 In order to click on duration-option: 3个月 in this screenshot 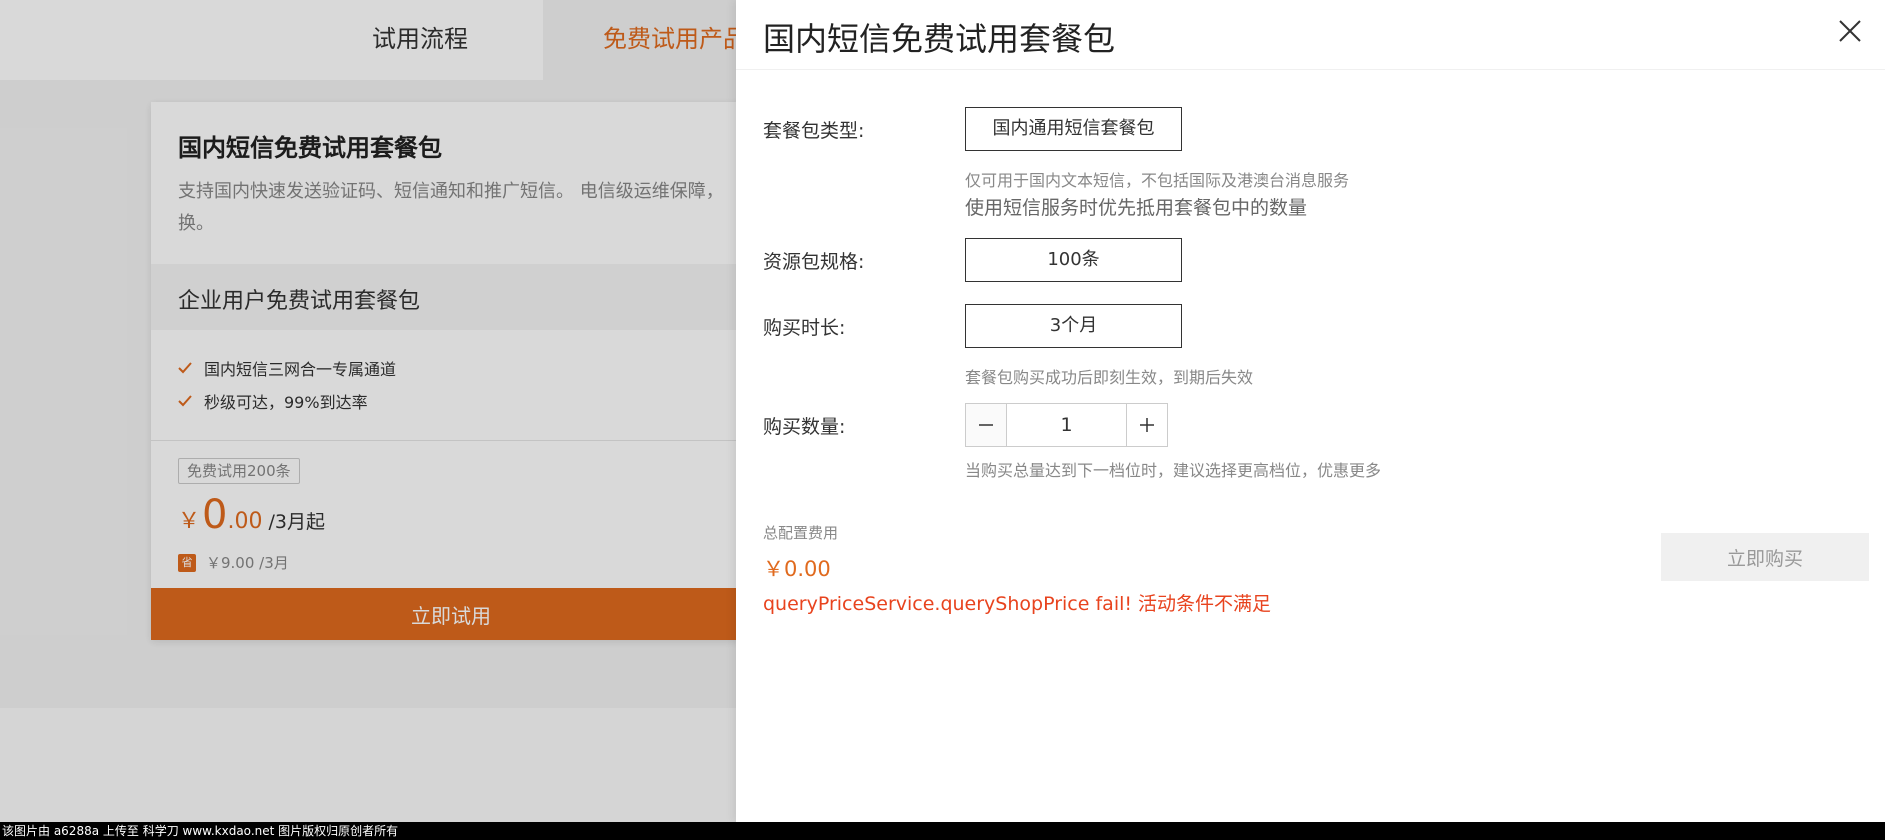, I will do `click(1073, 326)`.